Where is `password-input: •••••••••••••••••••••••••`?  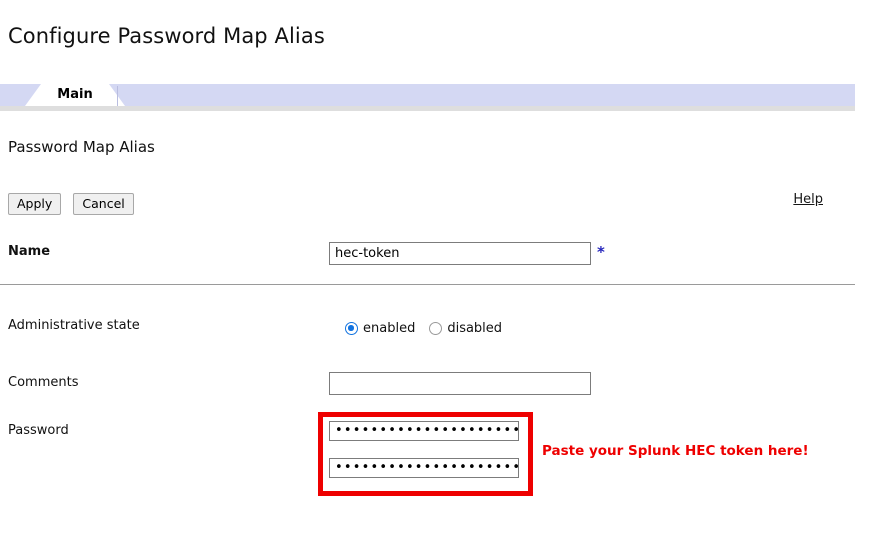
password-input: ••••••••••••••••••••••••• is located at coordinates (424, 431).